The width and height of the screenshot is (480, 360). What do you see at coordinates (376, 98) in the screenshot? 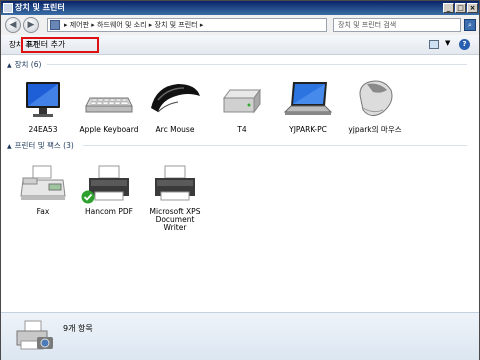
I see `mouse-icon` at bounding box center [376, 98].